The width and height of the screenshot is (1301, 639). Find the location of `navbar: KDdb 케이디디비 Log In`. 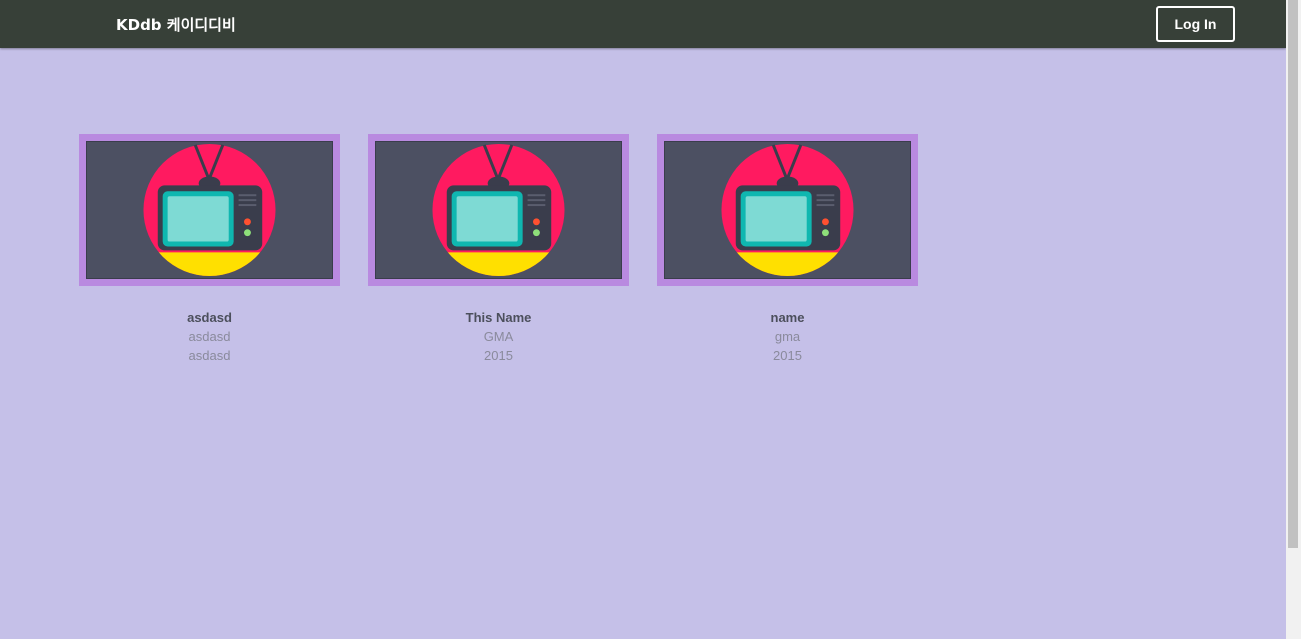

navbar: KDdb 케이디디비 Log In is located at coordinates (643, 24).